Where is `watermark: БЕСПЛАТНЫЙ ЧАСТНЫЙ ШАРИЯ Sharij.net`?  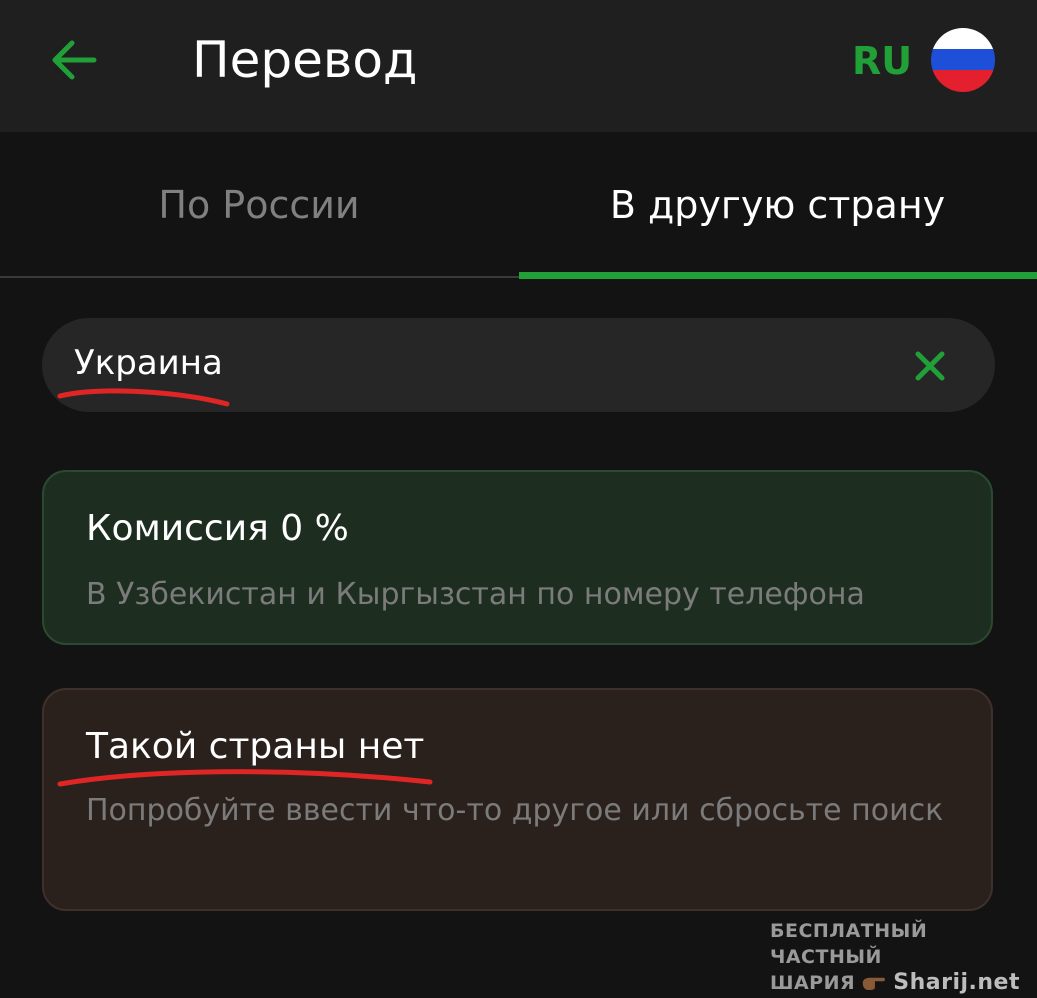 watermark: БЕСПЛАТНЫЙ ЧАСТНЫЙ ШАРИЯ Sharij.net is located at coordinates (895, 957).